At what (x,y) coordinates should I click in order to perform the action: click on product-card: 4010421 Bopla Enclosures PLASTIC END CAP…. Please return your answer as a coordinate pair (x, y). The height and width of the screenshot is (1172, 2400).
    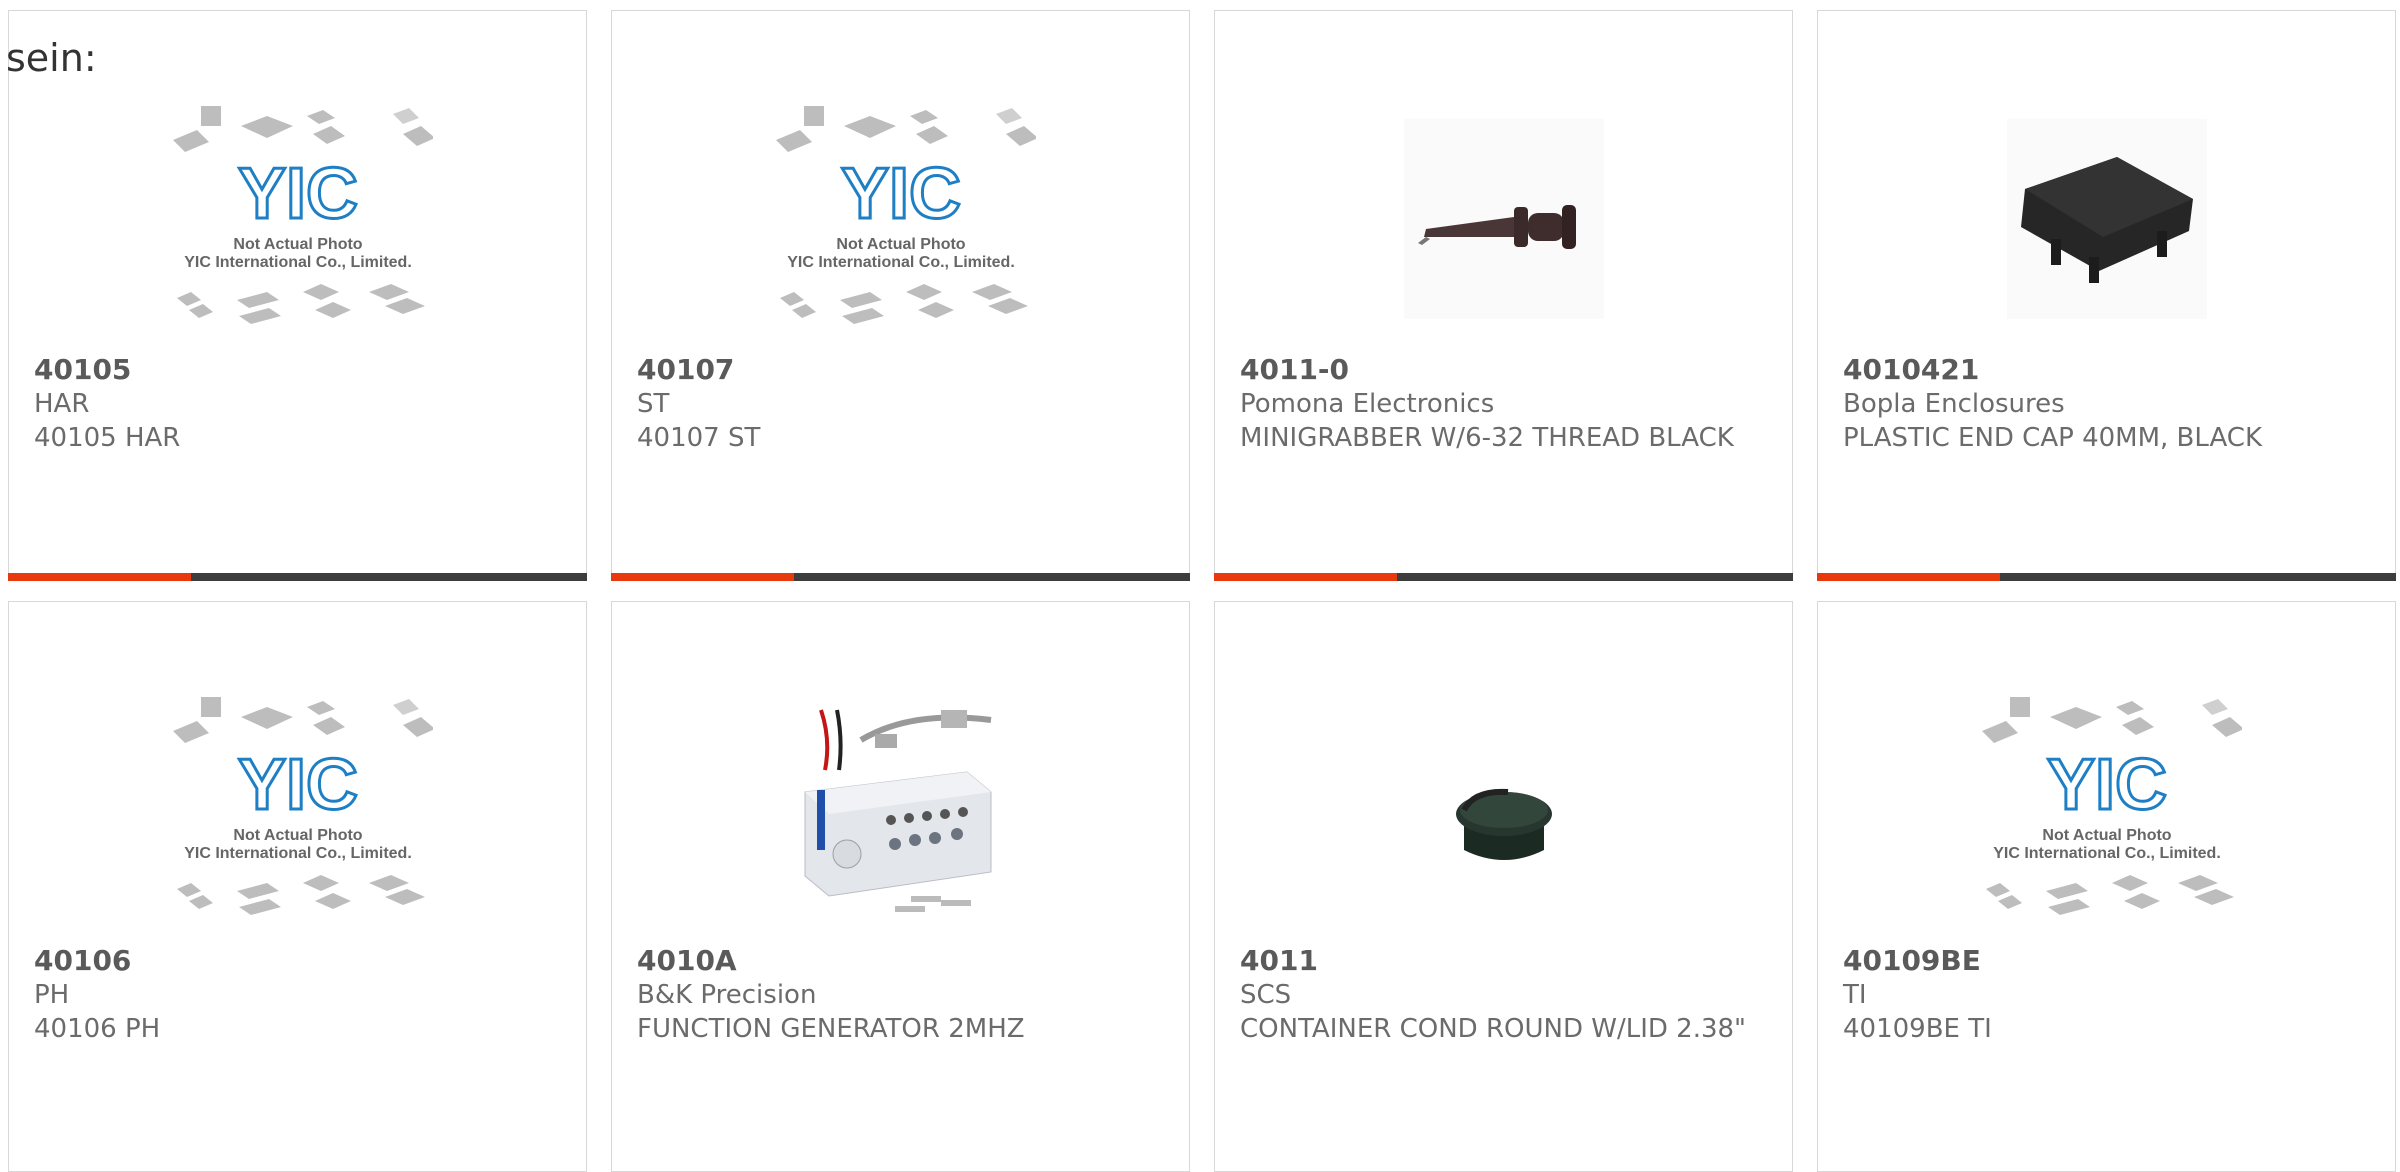
    Looking at the image, I should click on (2106, 295).